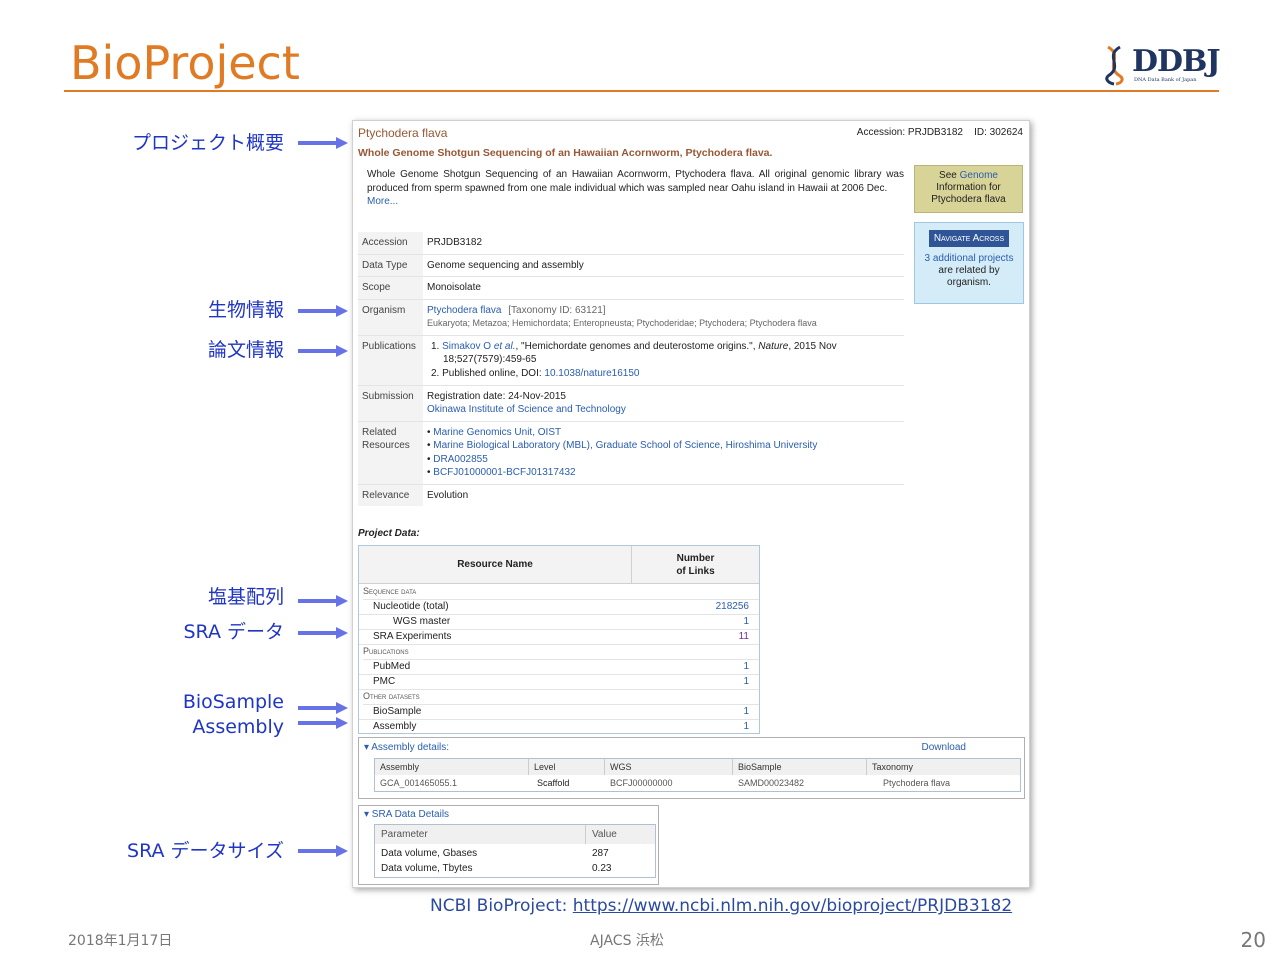 The image size is (1280, 960). What do you see at coordinates (452, 783) in the screenshot?
I see `assembly-accession: GCA_001465055.1` at bounding box center [452, 783].